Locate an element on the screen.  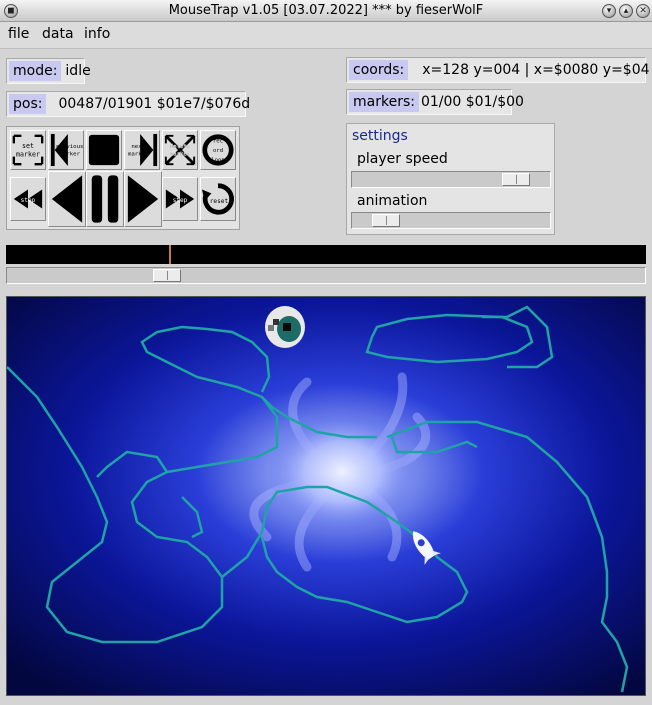
pos-field: pos: 00487/01901 $01e7/$076d is located at coordinates (128, 104).